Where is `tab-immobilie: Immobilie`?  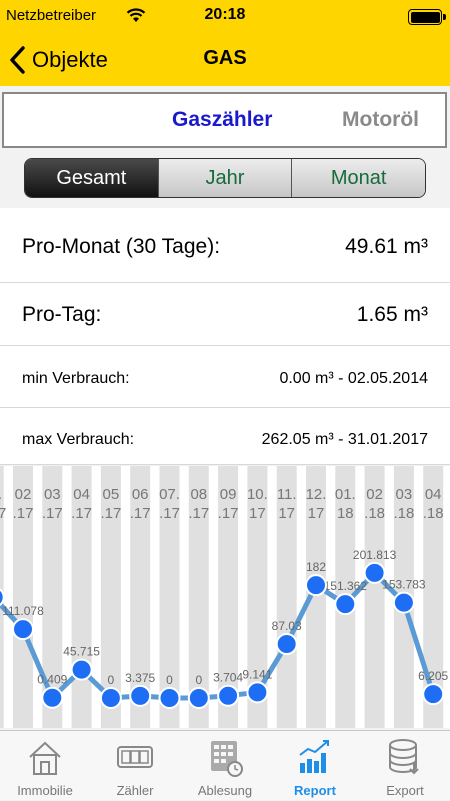
tab-immobilie: Immobilie is located at coordinates (45, 766).